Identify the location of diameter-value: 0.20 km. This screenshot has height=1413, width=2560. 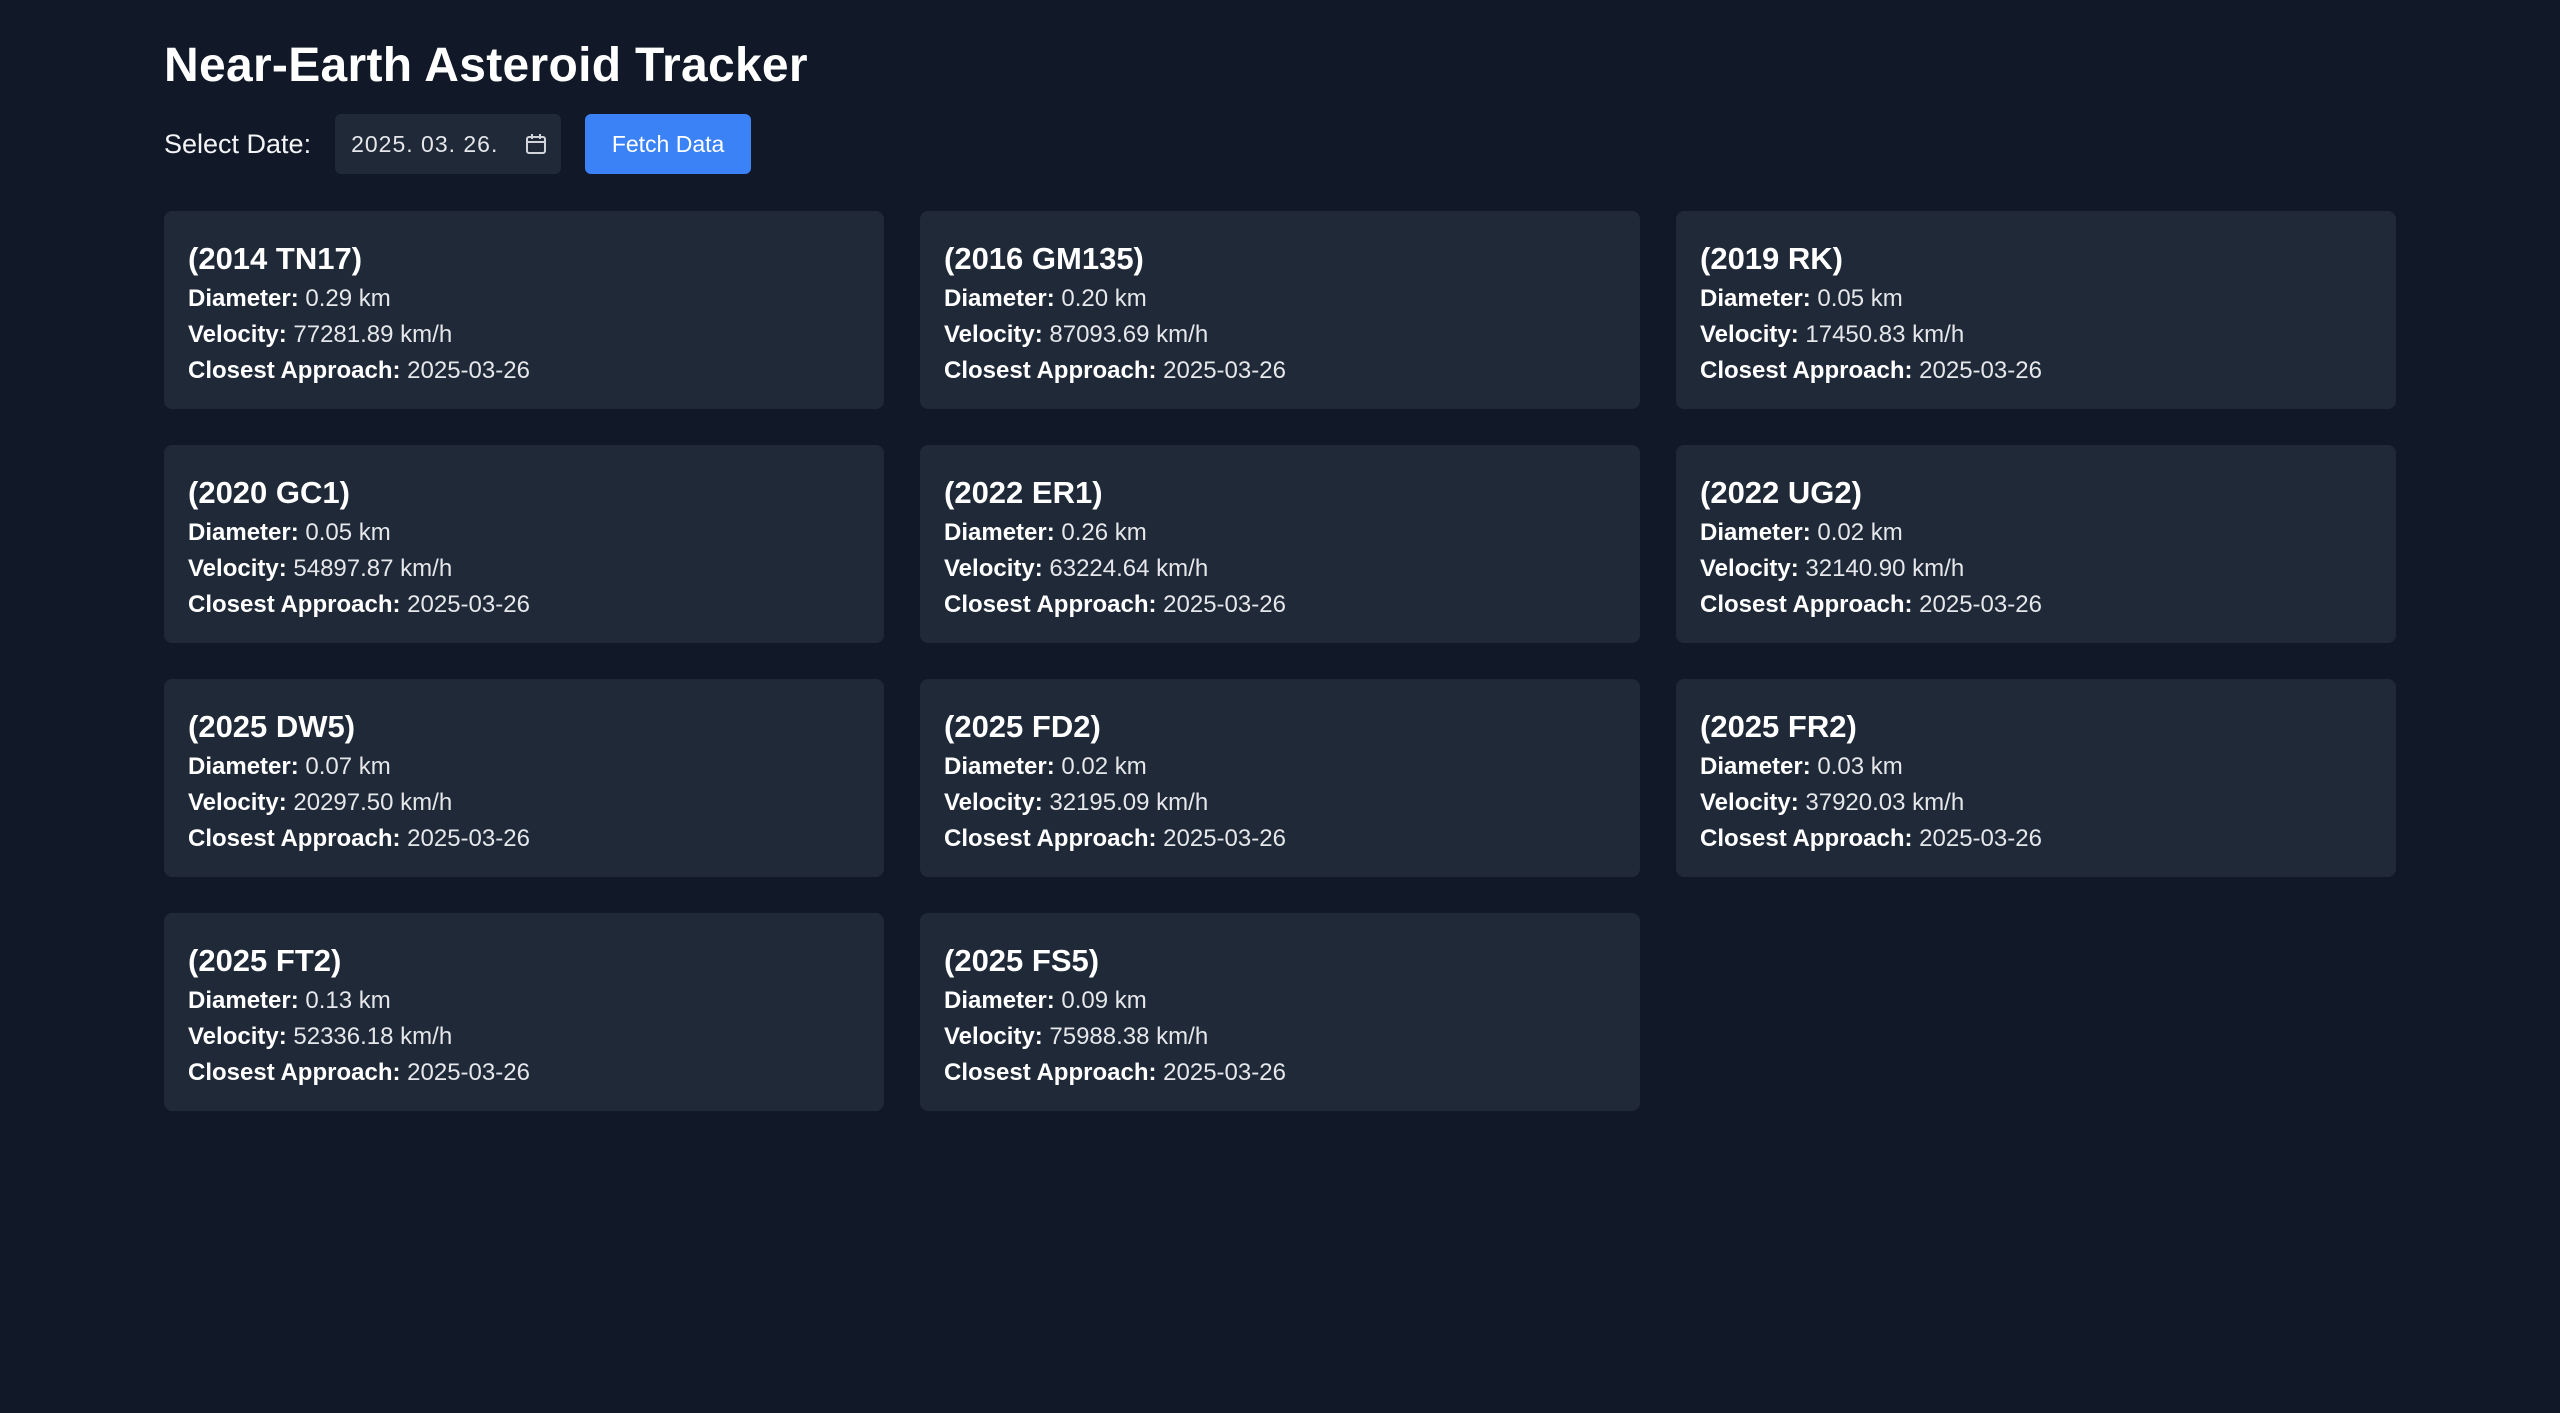
(1104, 298).